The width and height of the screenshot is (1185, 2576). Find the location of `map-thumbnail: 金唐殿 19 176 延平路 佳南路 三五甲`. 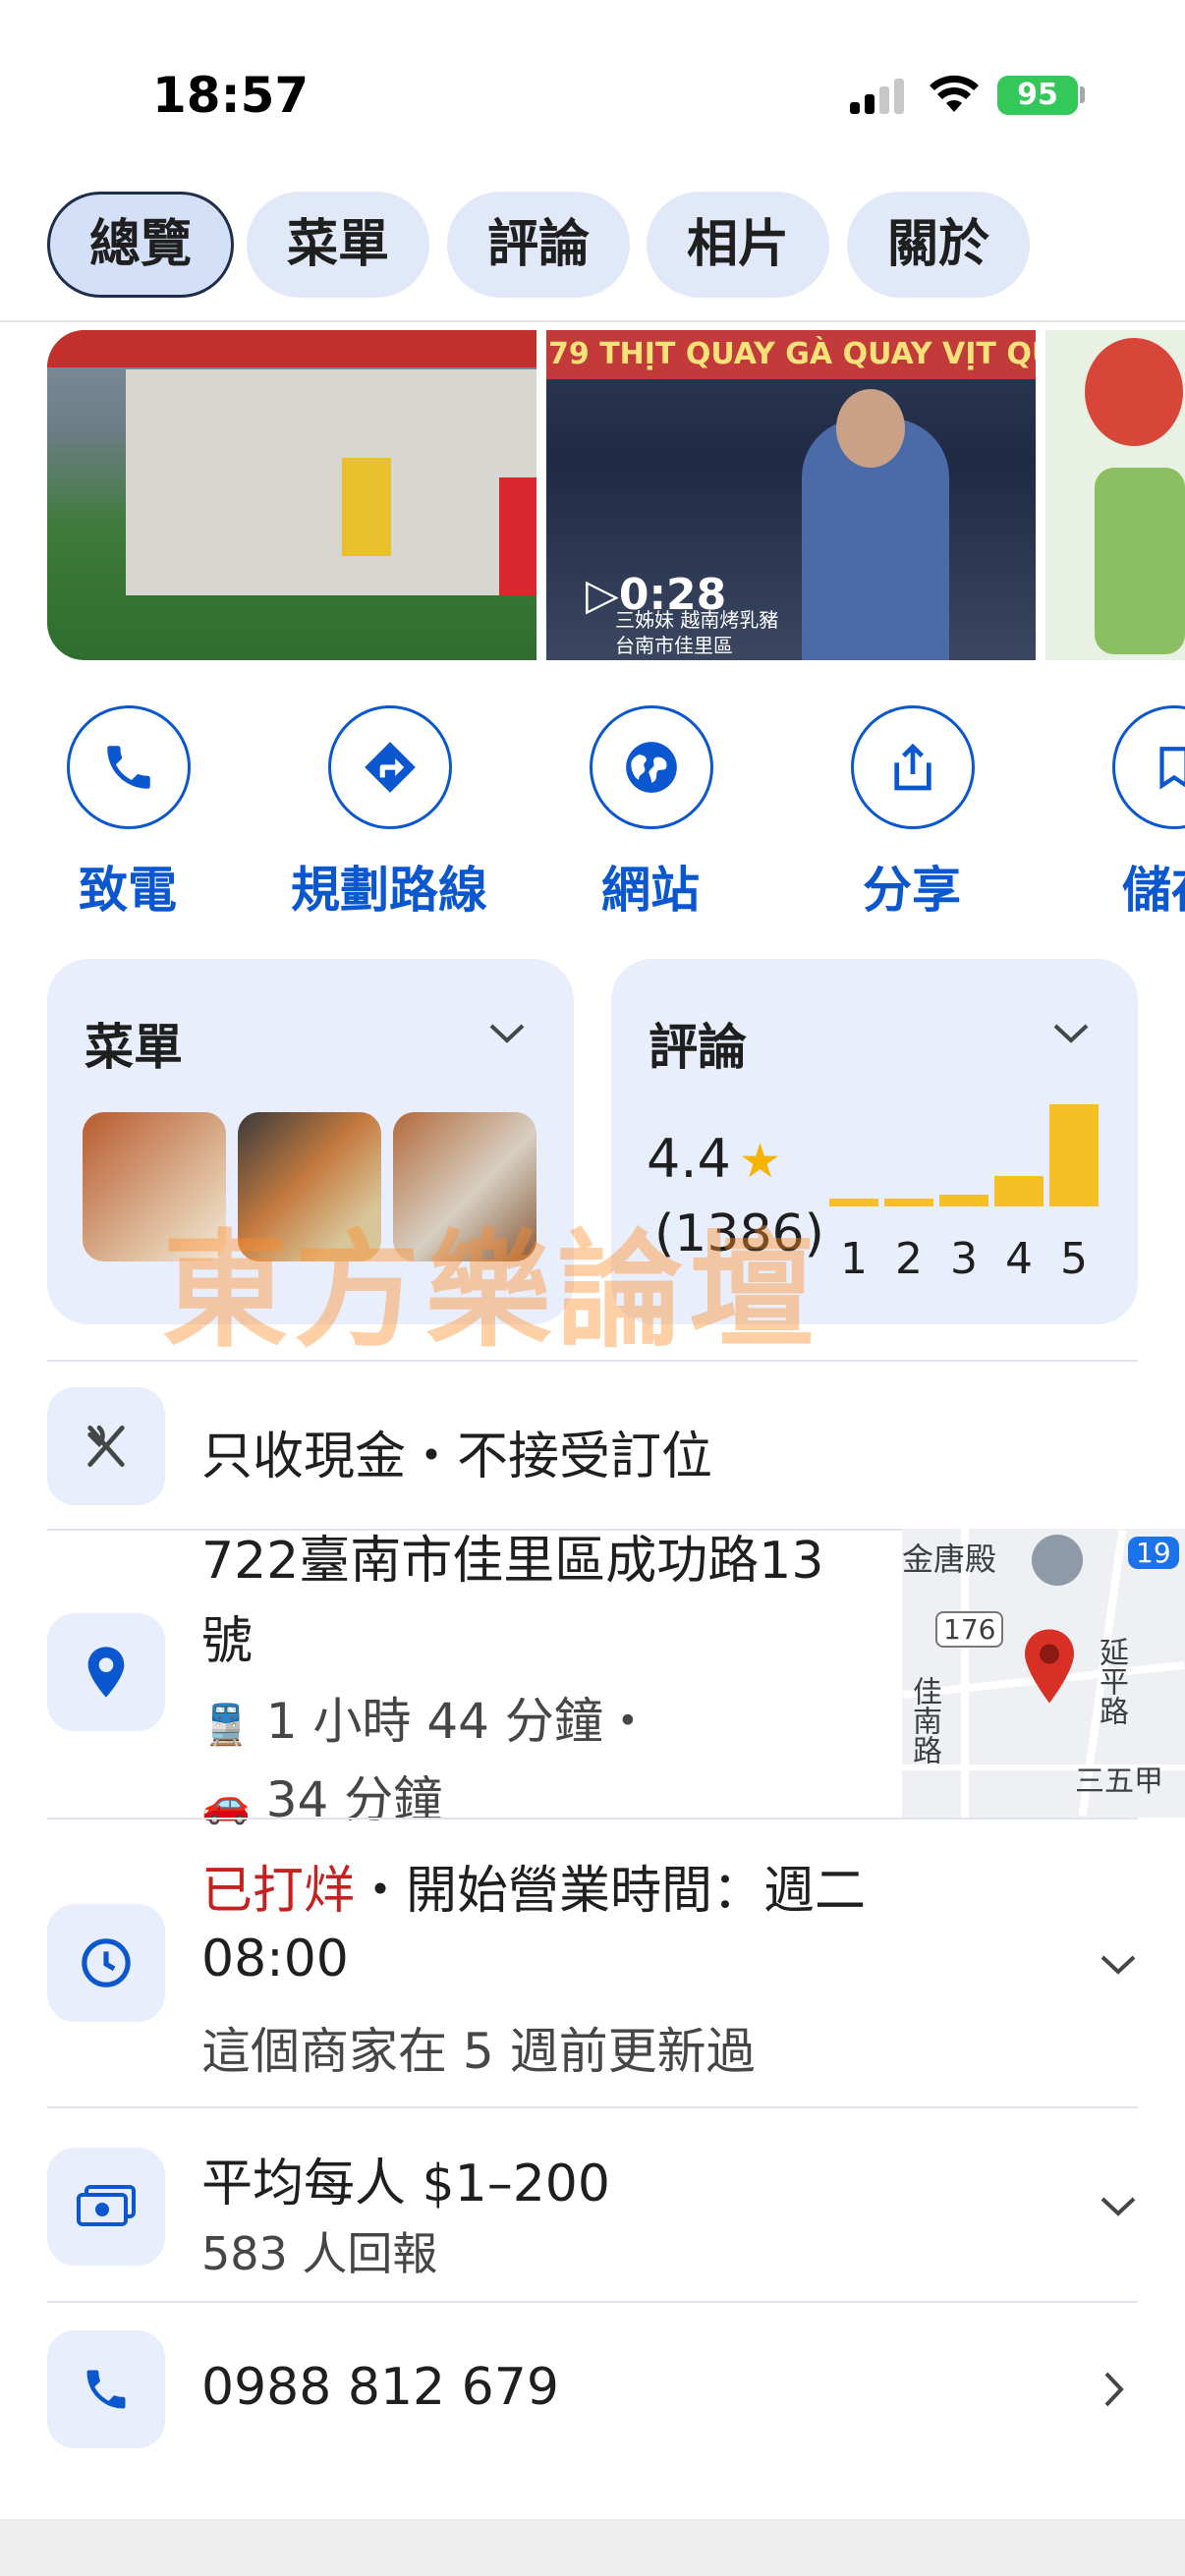

map-thumbnail: 金唐殿 19 176 延平路 佳南路 三五甲 is located at coordinates (1044, 1673).